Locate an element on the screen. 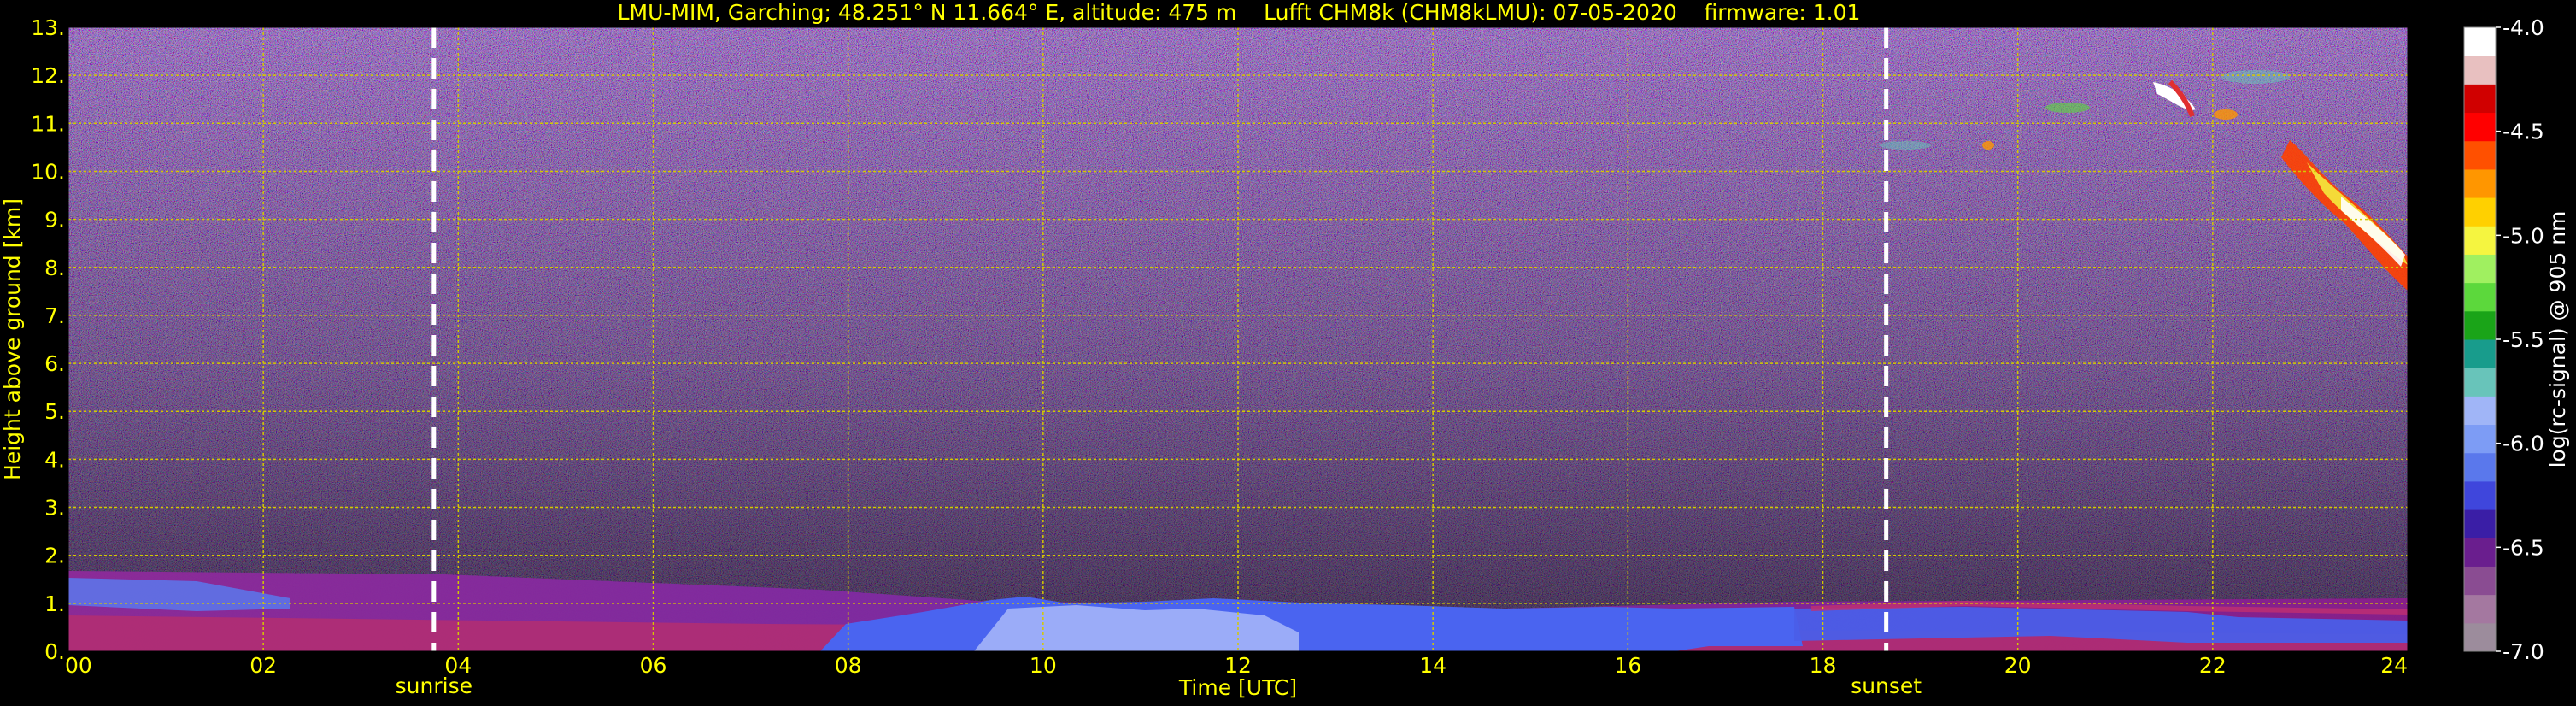  y-tick-label: 2. is located at coordinates (54, 556).